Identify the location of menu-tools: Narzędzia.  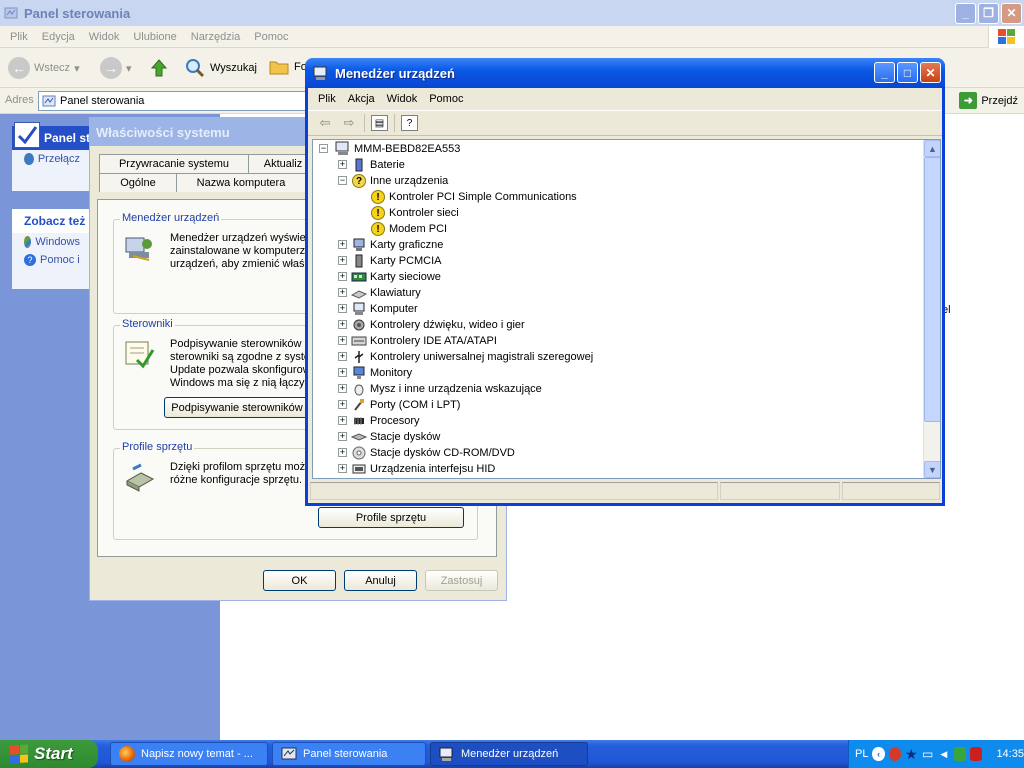
(216, 37).